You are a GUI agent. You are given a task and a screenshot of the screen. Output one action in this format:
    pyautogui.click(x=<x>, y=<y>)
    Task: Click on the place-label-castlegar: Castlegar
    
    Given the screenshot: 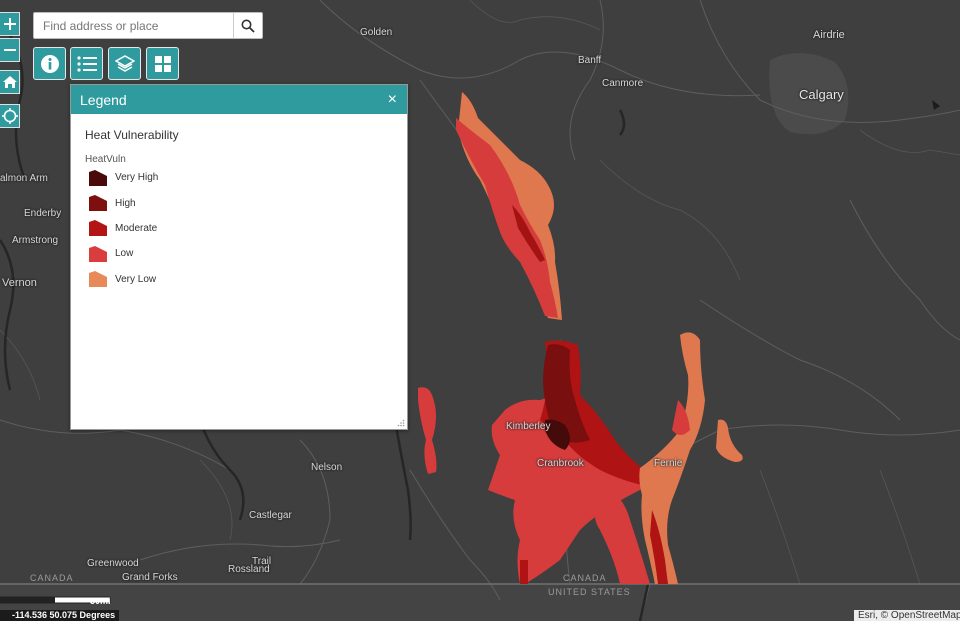 What is the action you would take?
    pyautogui.click(x=270, y=515)
    